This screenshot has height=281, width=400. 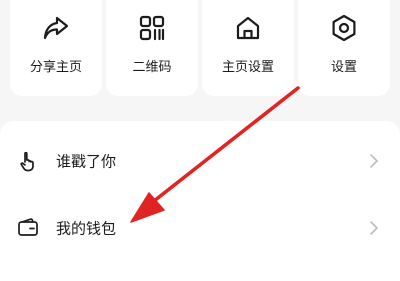 I want to click on share-profile-label: 分享主页, so click(x=55, y=67).